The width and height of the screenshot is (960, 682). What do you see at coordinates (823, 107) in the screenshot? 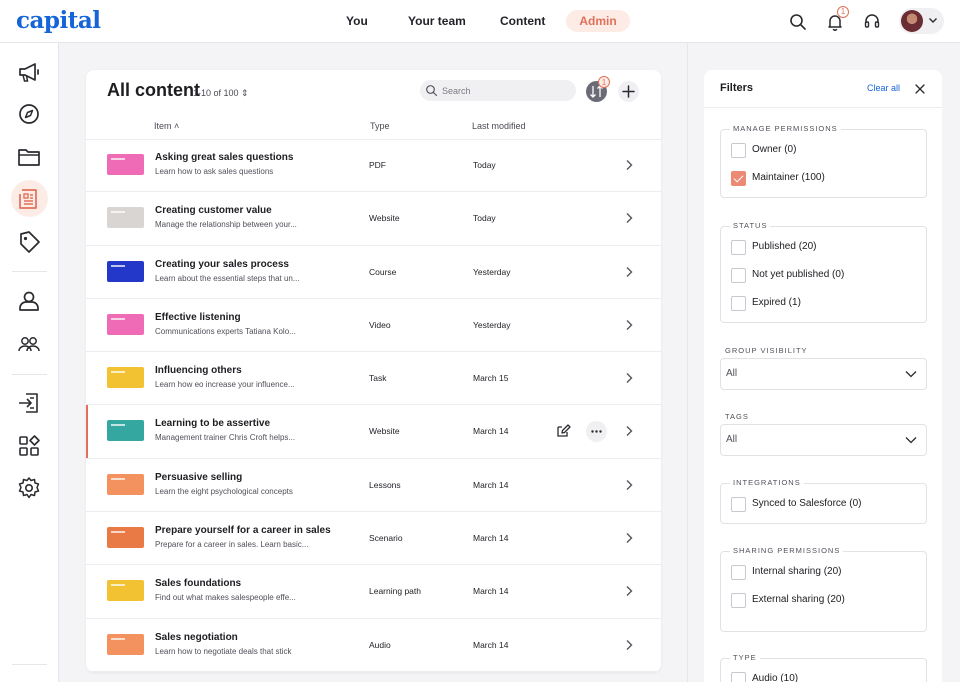
I see `filters-divider` at bounding box center [823, 107].